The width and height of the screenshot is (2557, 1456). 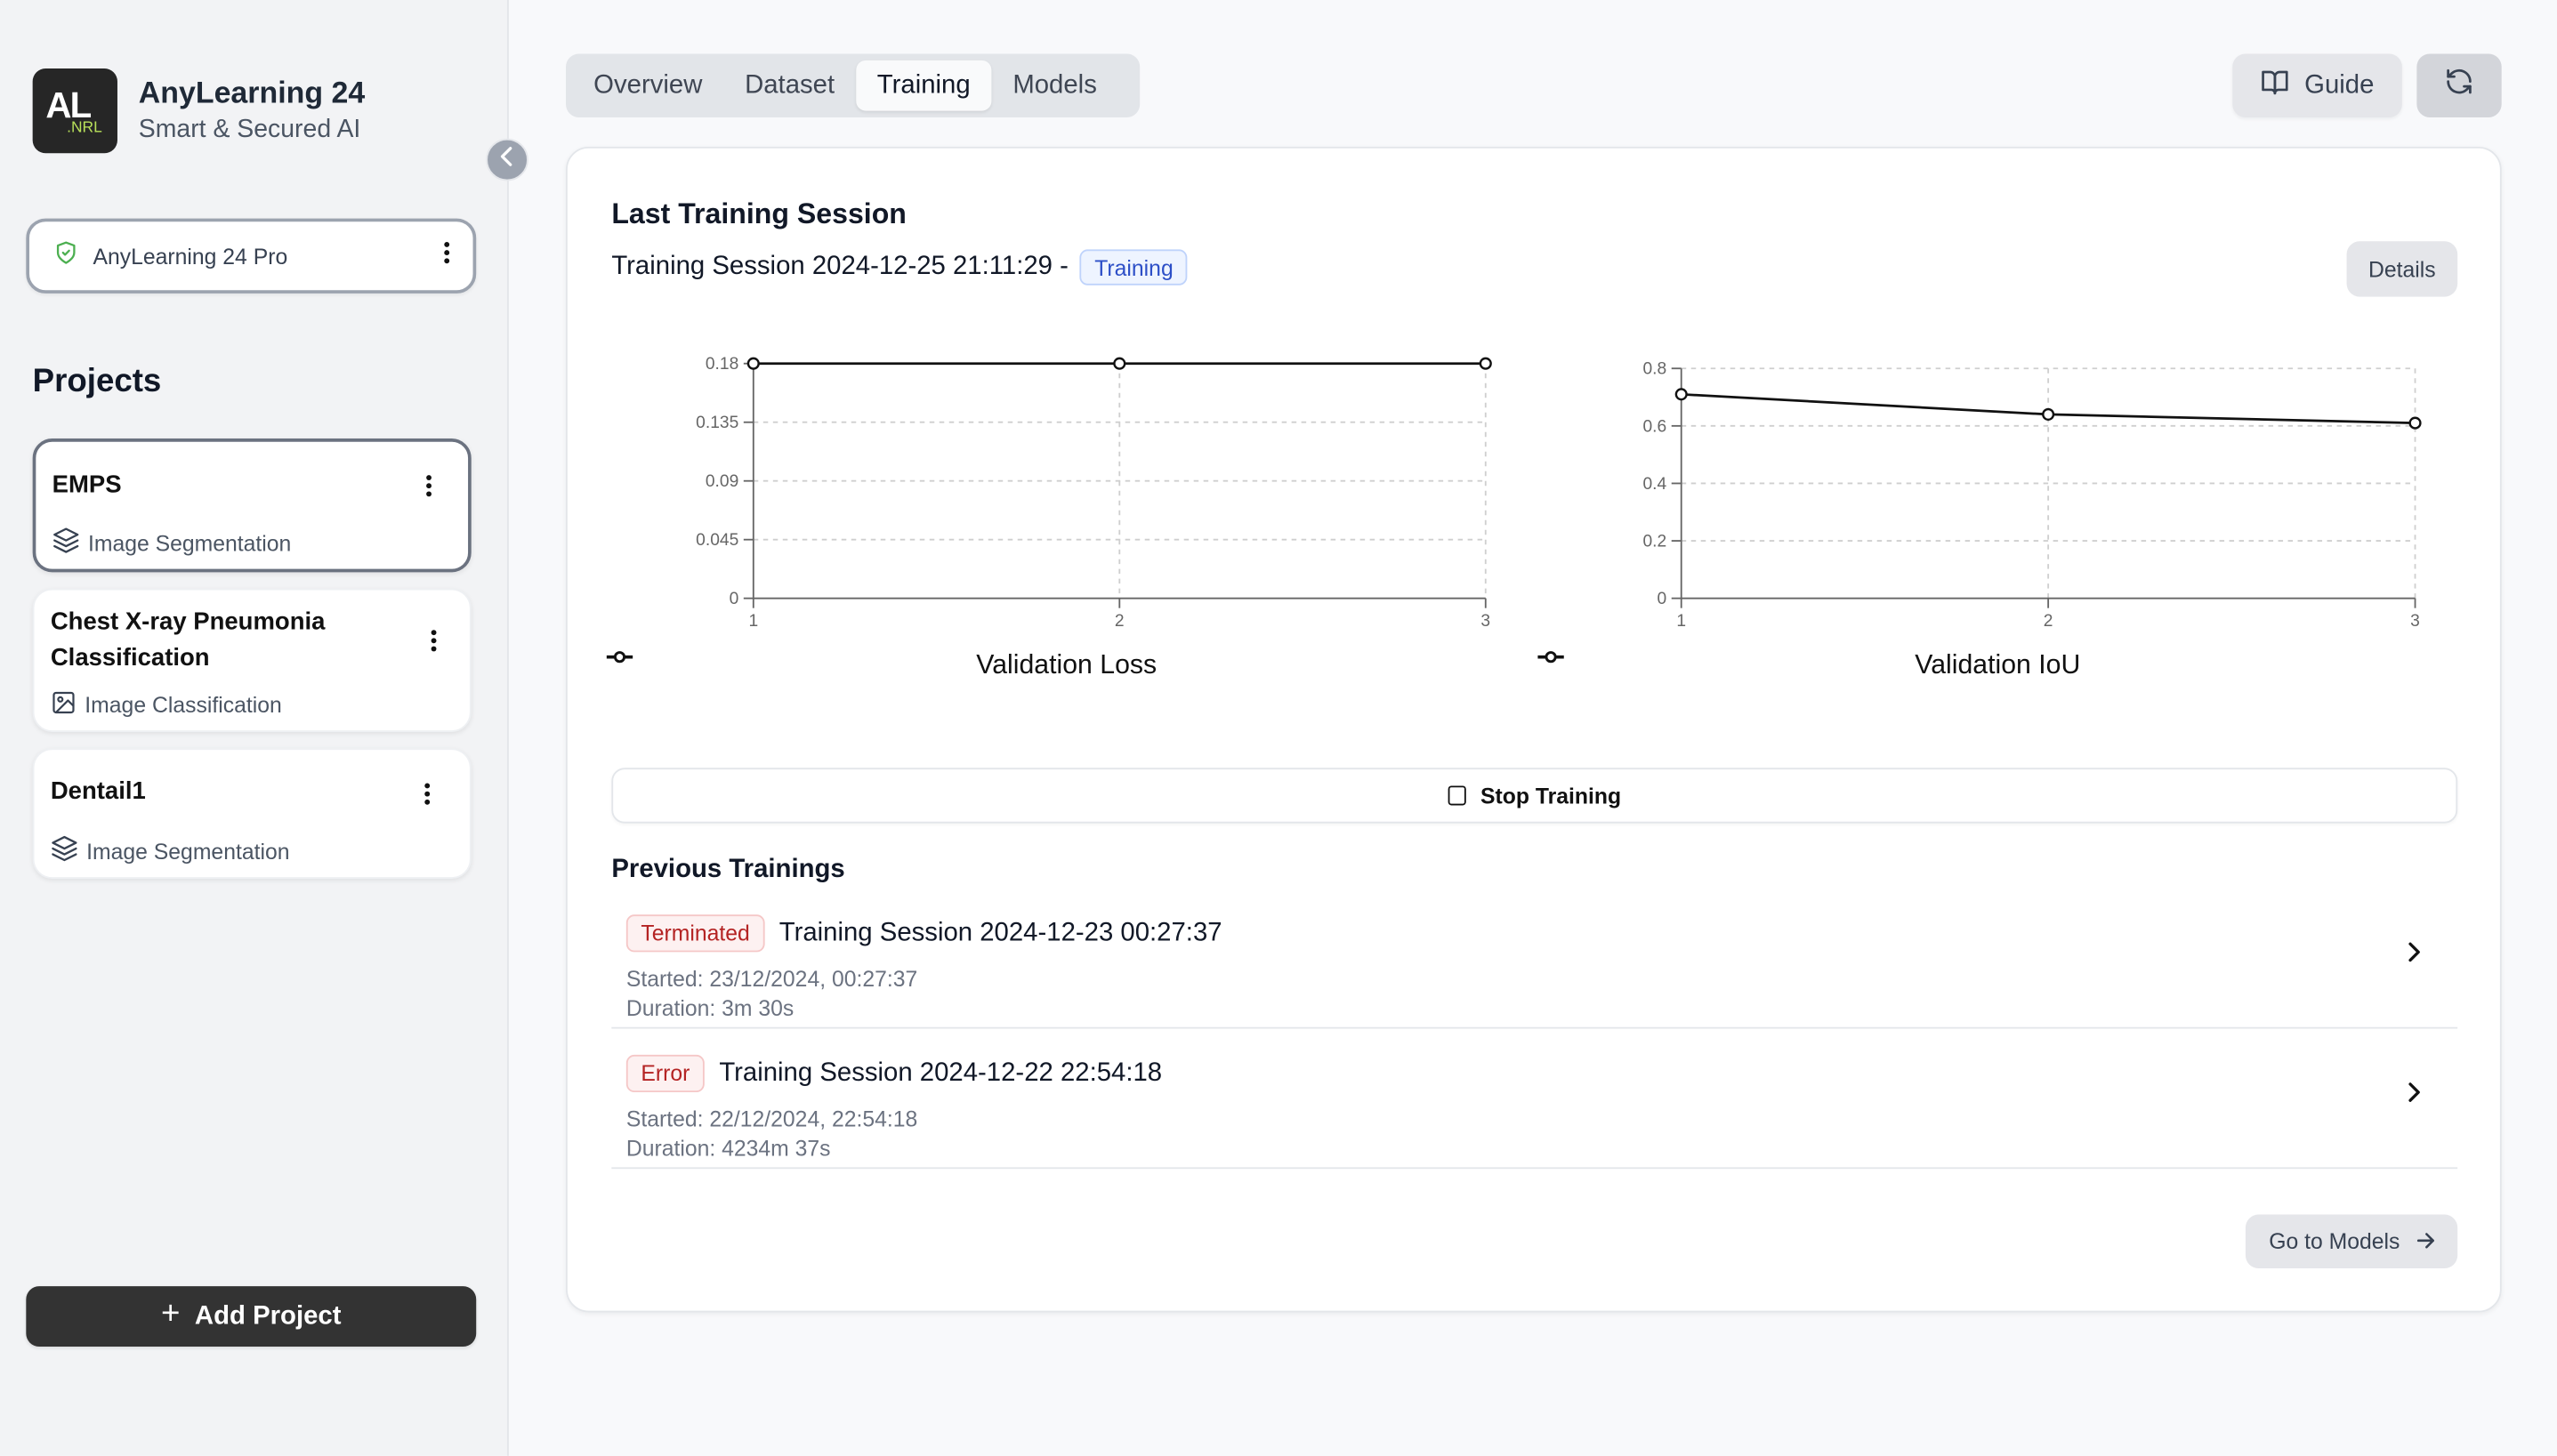 I want to click on chart-legend: Validation Loss, so click(x=1063, y=665).